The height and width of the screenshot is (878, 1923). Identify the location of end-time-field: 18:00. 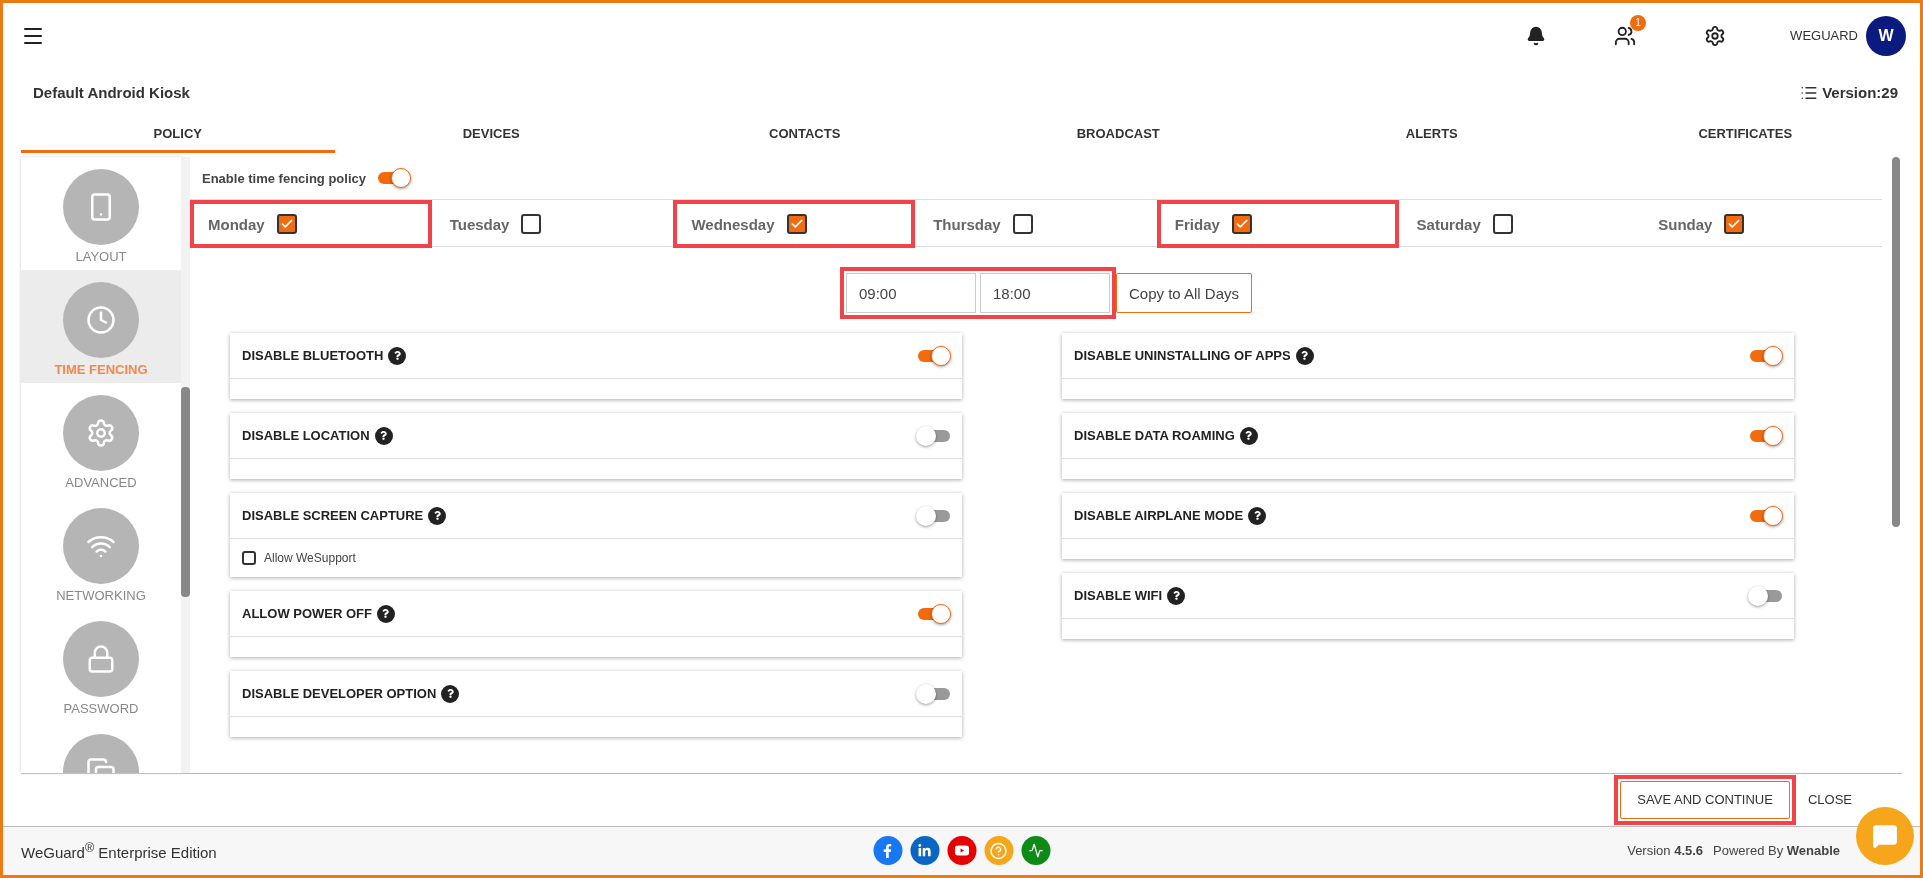
(1044, 293).